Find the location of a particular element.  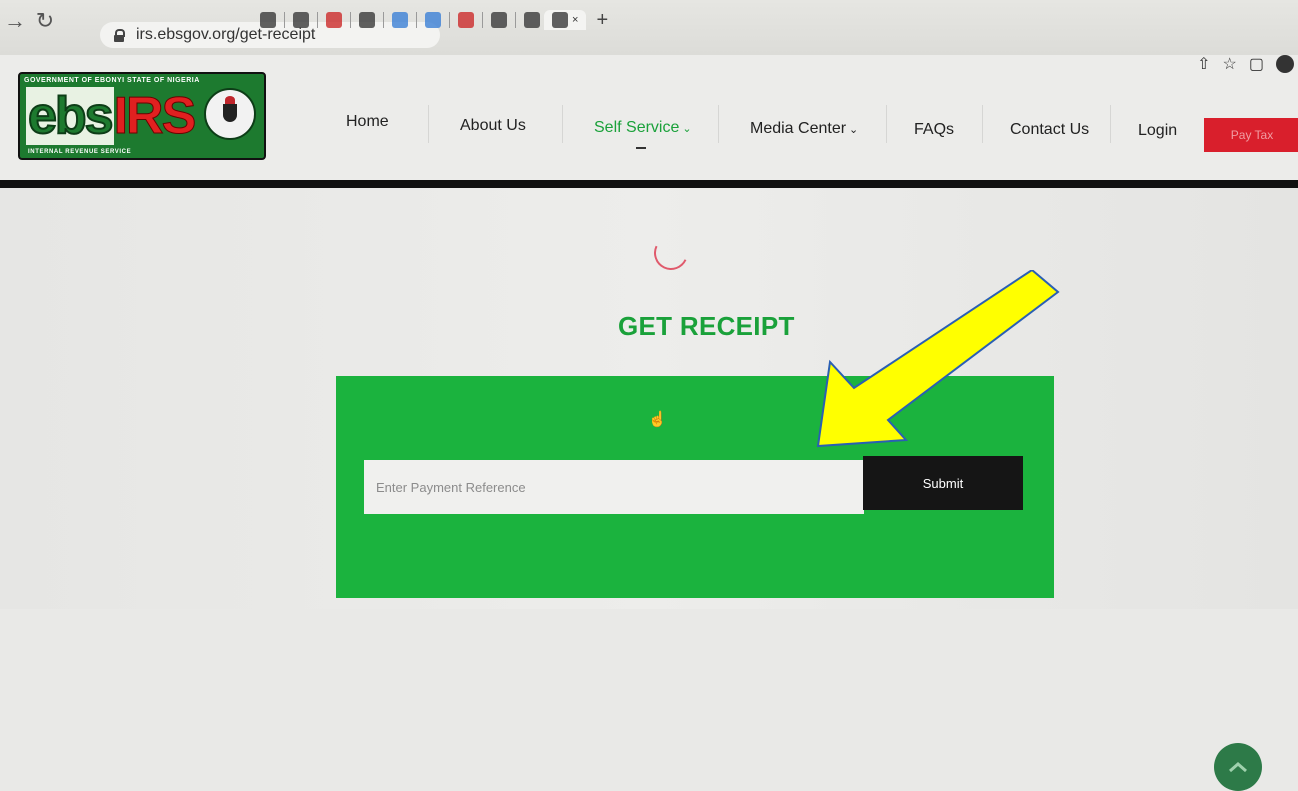

scroll-to-top-button is located at coordinates (1238, 767).